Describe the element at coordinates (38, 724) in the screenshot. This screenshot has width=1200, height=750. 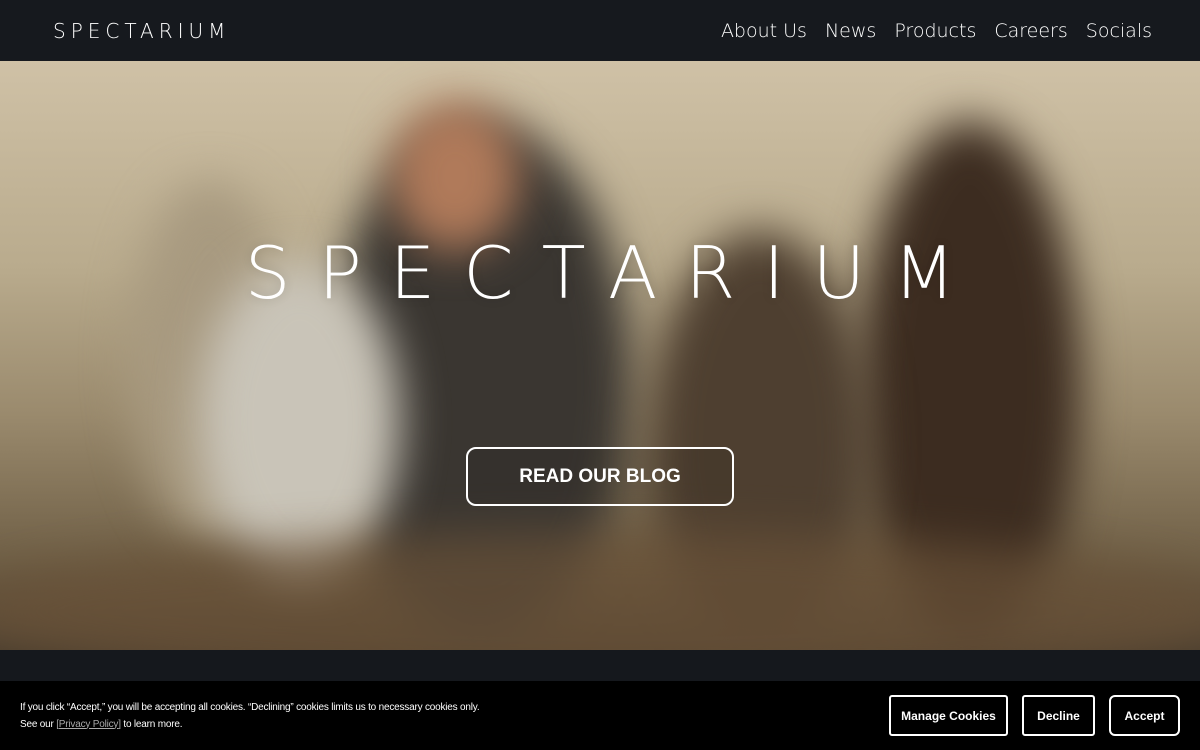
I see `cookie-line2-pre: See our` at that location.